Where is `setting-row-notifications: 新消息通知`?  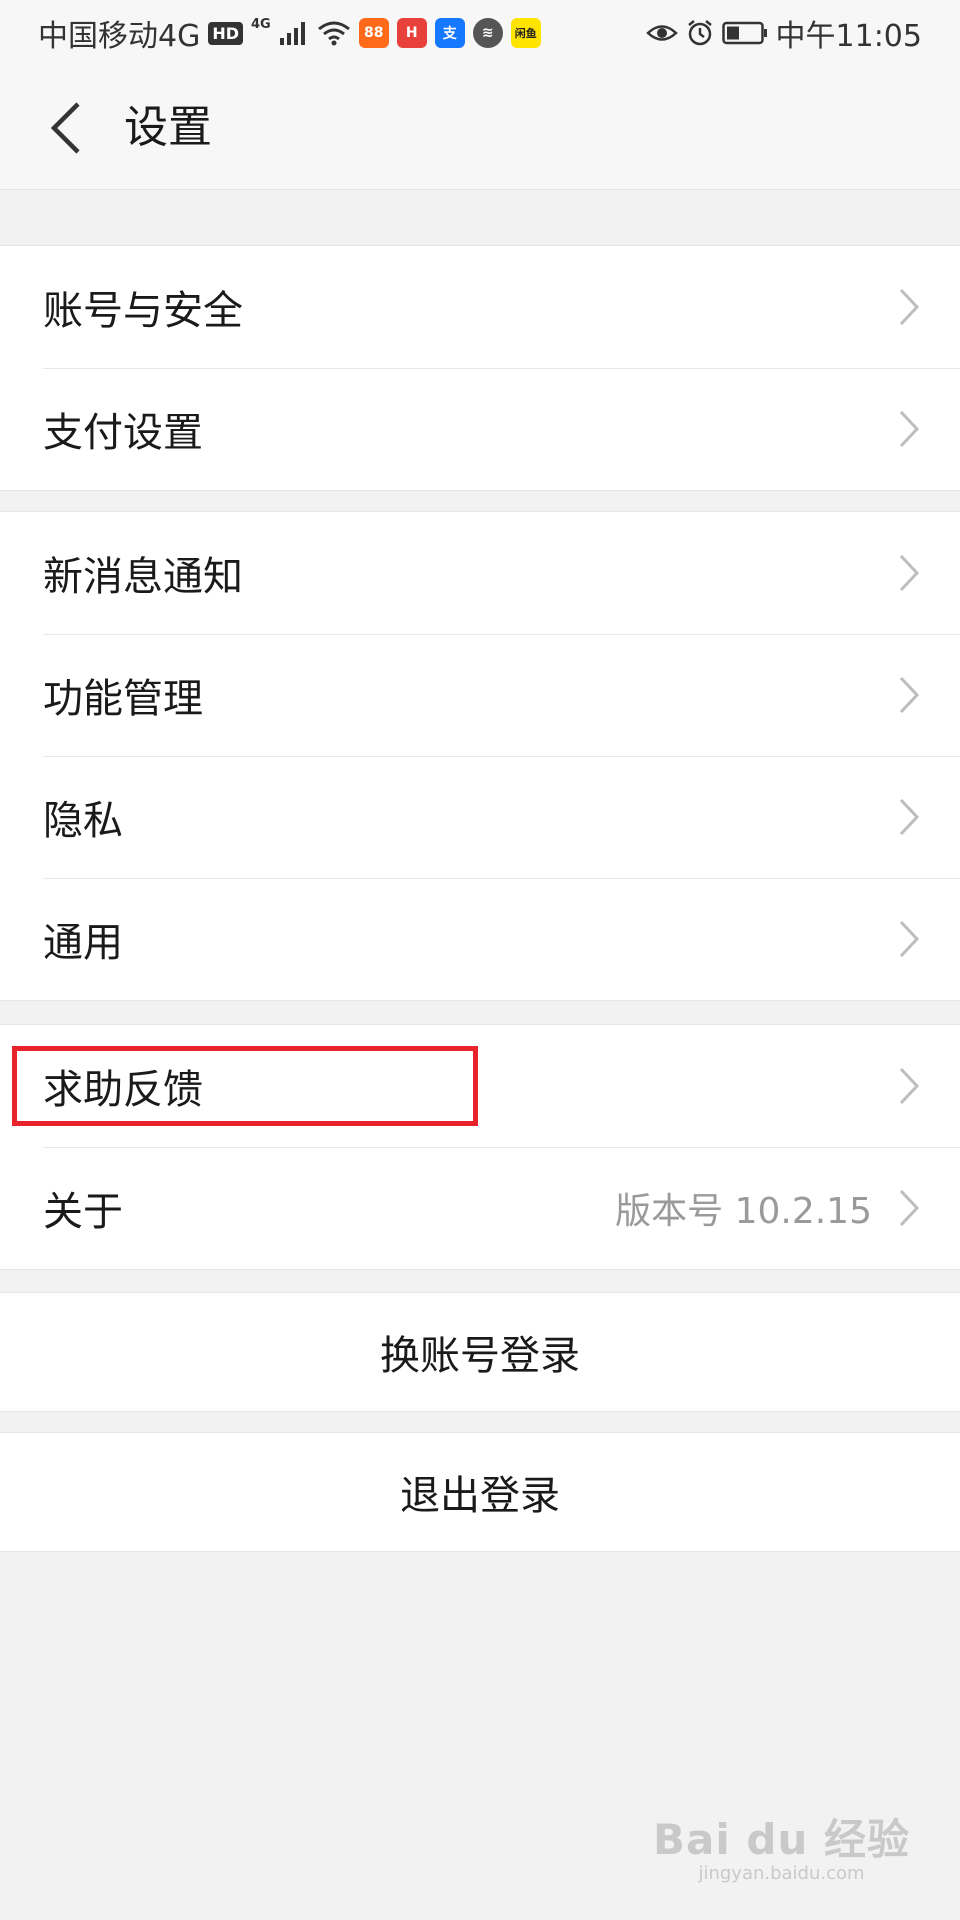
setting-row-notifications: 新消息通知 is located at coordinates (480, 573).